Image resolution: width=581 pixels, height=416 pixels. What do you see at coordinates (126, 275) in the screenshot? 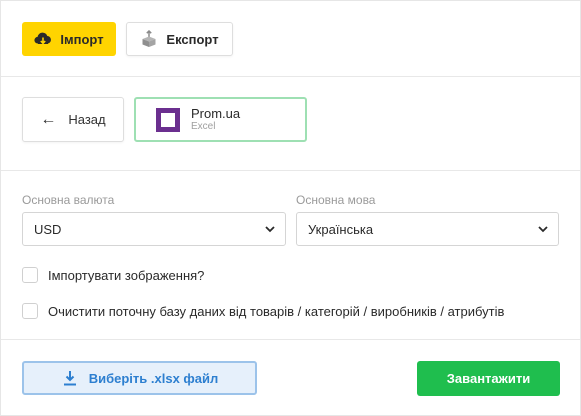
I see `import-images-label: Імпортувати зображення?` at bounding box center [126, 275].